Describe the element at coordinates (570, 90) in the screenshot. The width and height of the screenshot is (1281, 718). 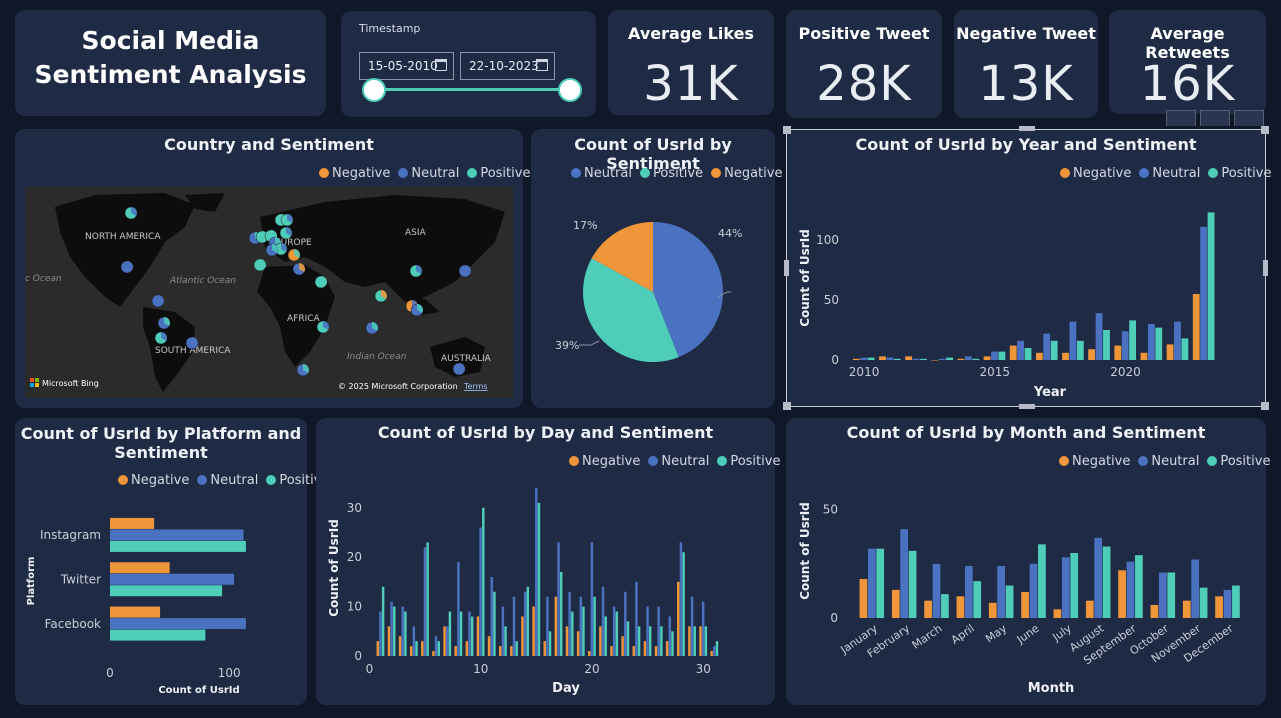
I see `slider-end-handle` at that location.